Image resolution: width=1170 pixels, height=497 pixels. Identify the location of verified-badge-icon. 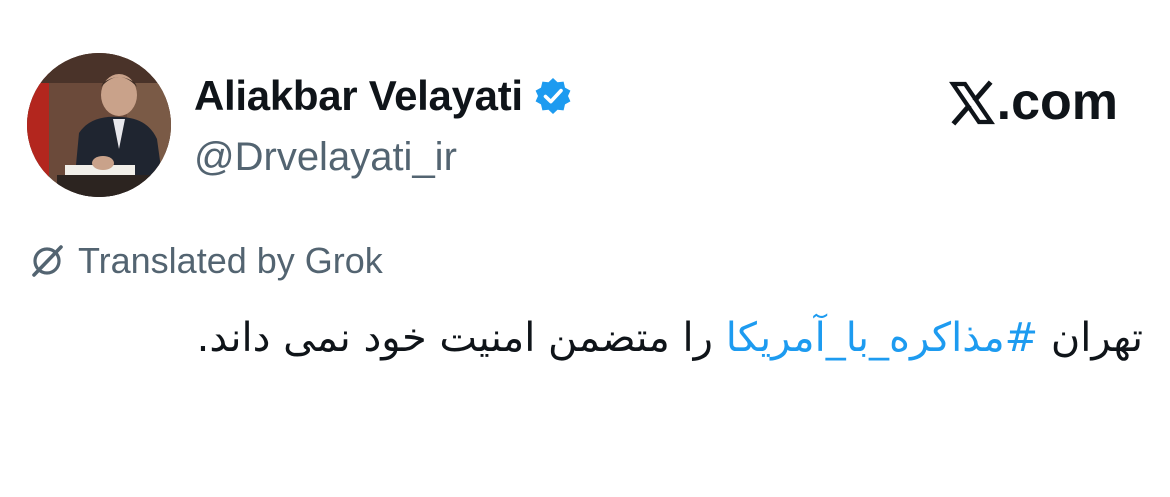
(553, 96).